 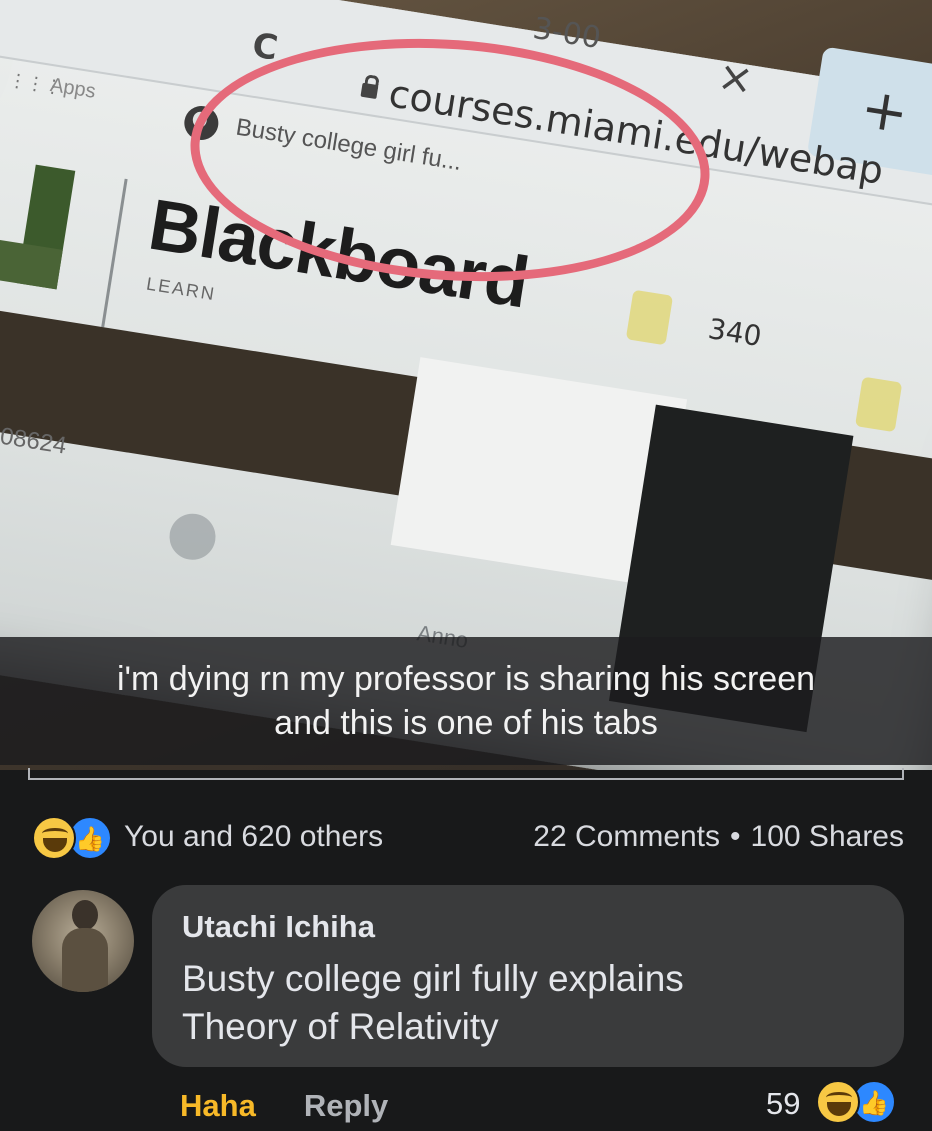 What do you see at coordinates (626, 836) in the screenshot?
I see `comments-count: 22 Comments` at bounding box center [626, 836].